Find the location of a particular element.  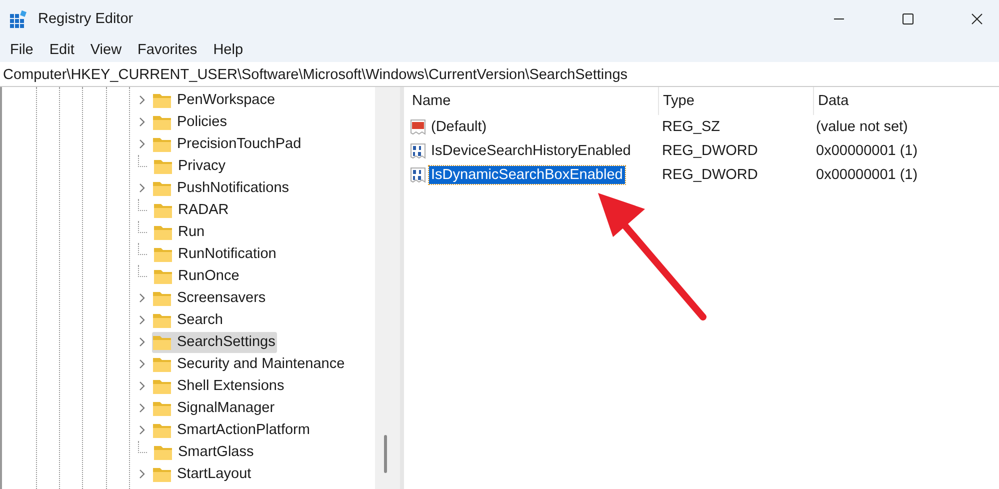

menu-item: Favorites is located at coordinates (168, 50).